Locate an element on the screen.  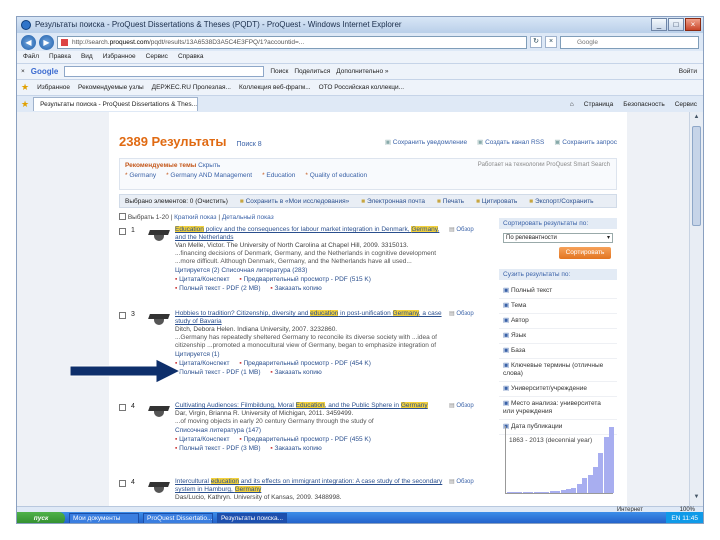
recommended-item: Germany AND Management is located at coordinates (209, 175).